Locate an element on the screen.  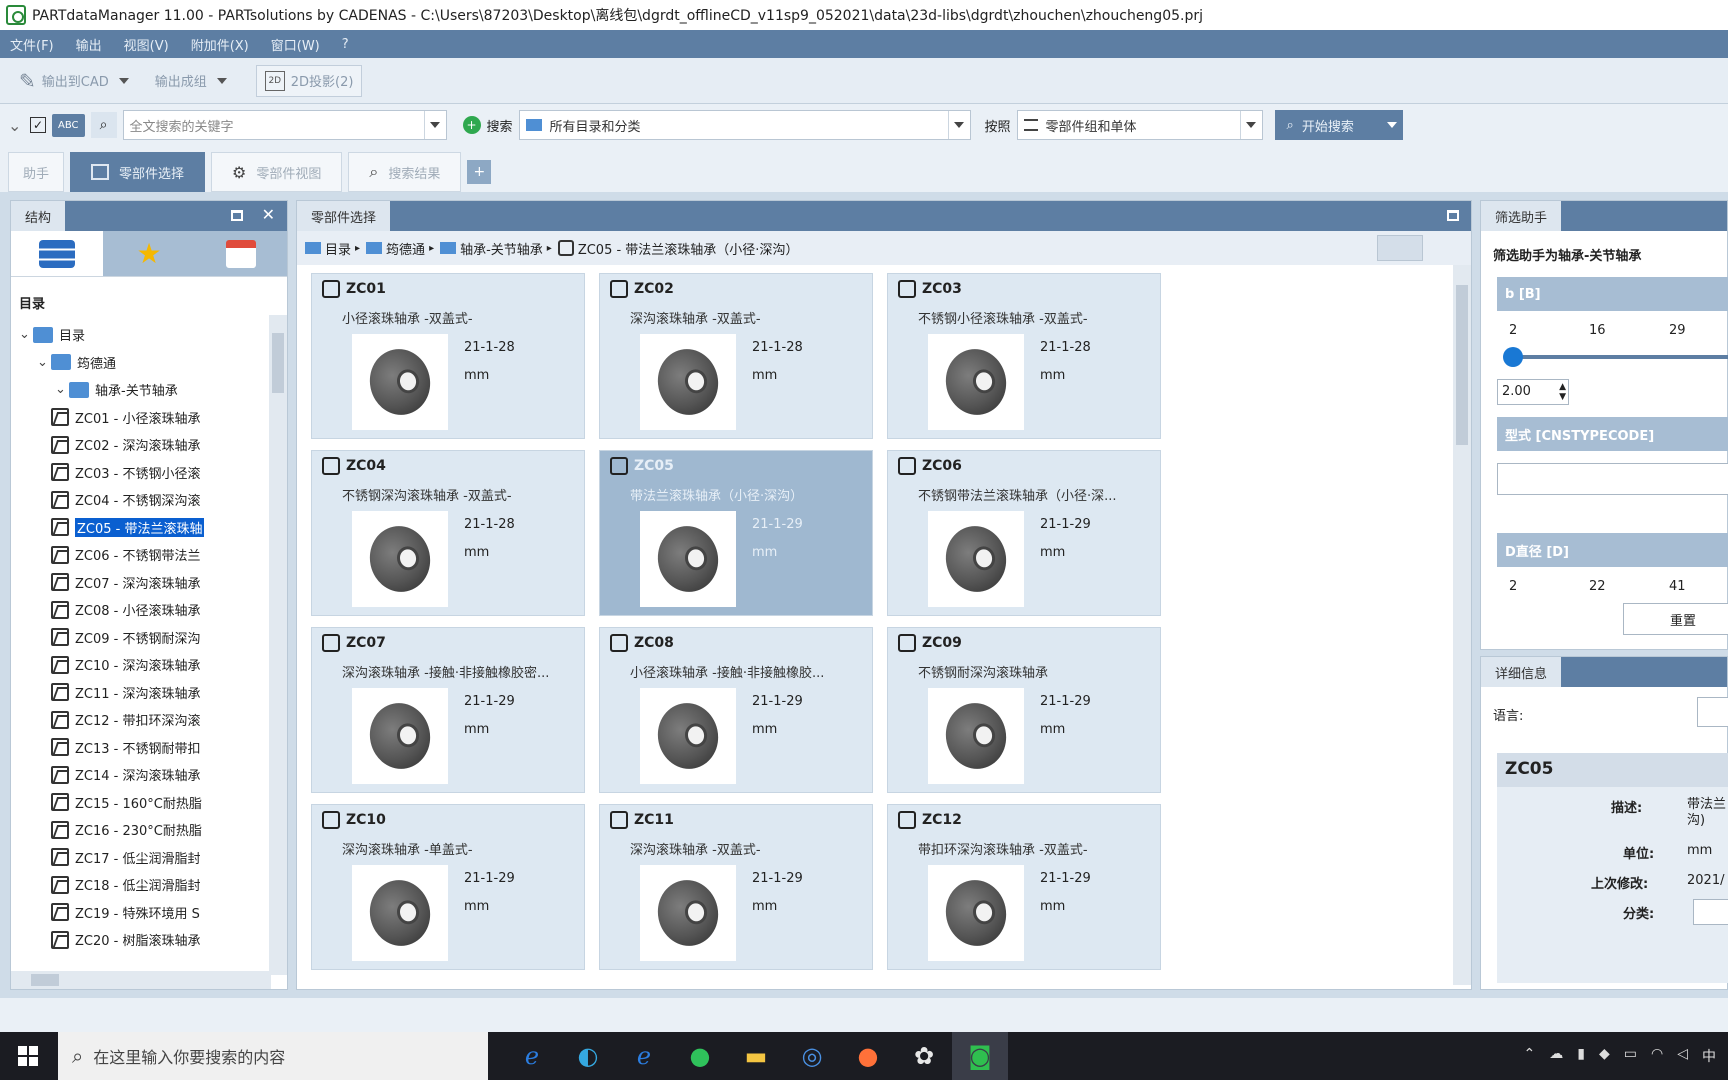
tab-part-selection: 零部件选择 is located at coordinates (138, 172).